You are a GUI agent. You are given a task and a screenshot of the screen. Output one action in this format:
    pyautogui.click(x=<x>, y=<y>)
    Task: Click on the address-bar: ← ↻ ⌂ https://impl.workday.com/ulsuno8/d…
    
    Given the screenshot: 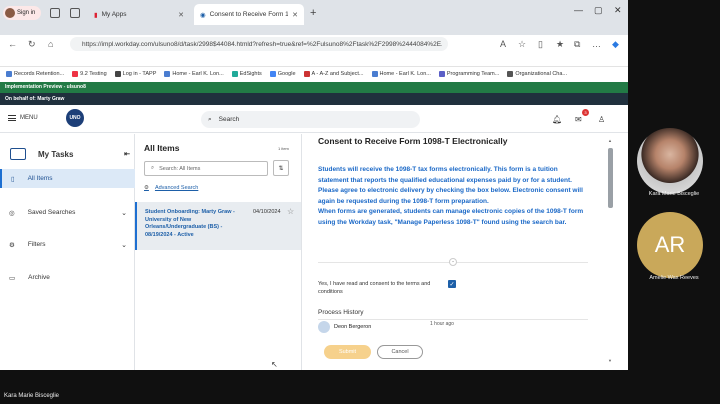 What is the action you would take?
    pyautogui.click(x=314, y=51)
    